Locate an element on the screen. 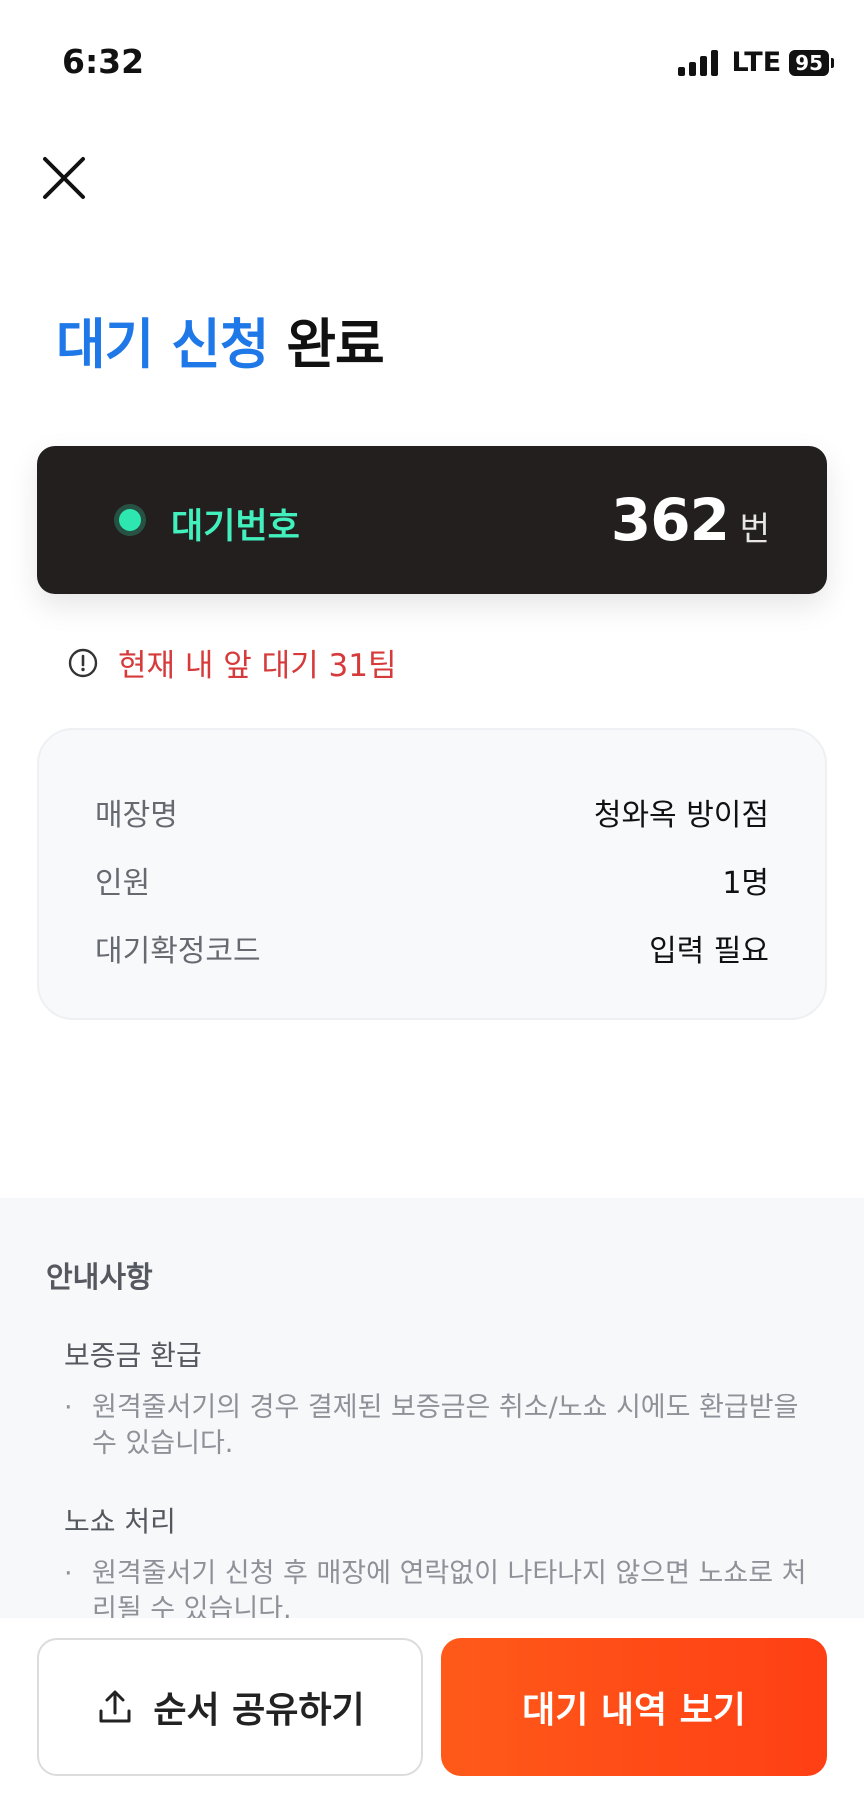  wait-number-card: 대기번호 362 번 is located at coordinates (432, 520).